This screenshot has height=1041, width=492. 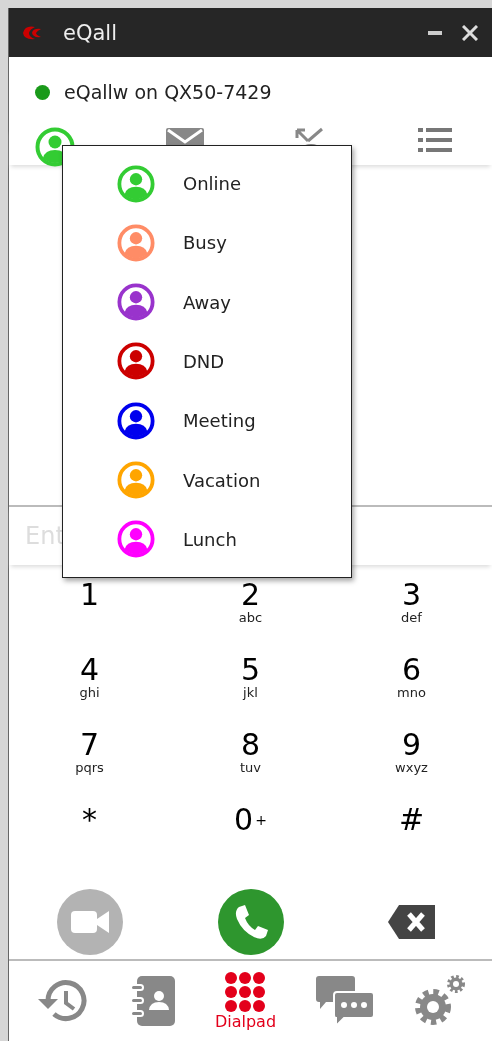 What do you see at coordinates (168, 92) in the screenshot?
I see `account-label: eQallw on QX50-7429` at bounding box center [168, 92].